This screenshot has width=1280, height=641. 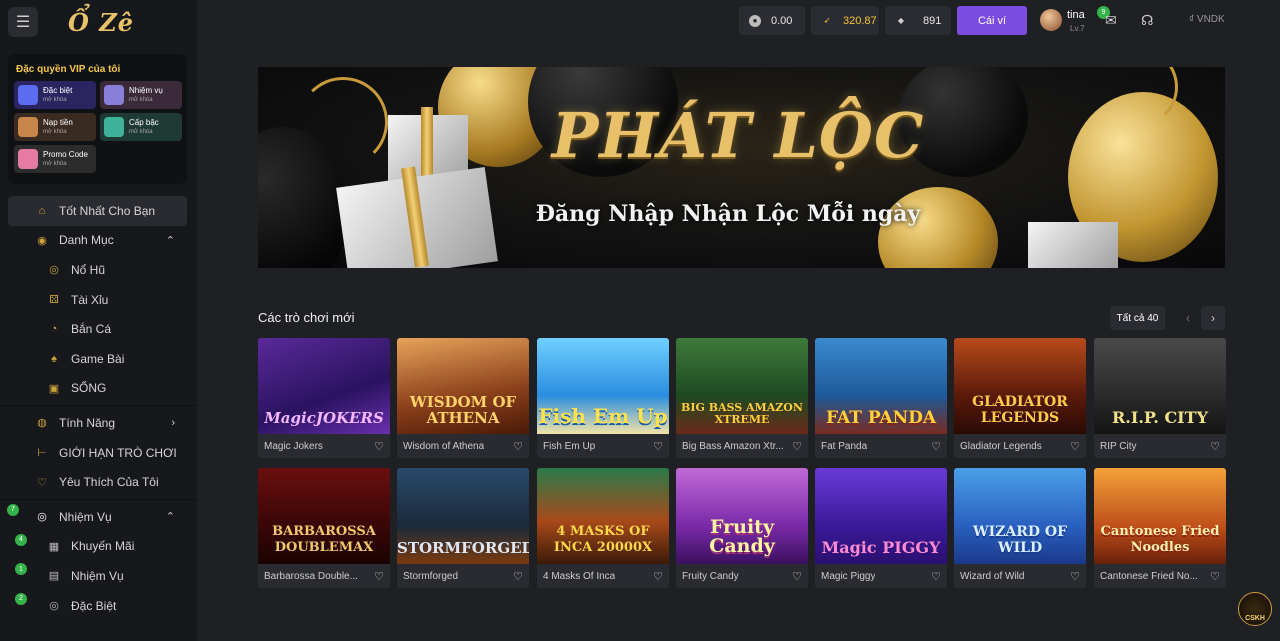 What do you see at coordinates (89, 388) in the screenshot?
I see `nav-label: SỐNG` at bounding box center [89, 388].